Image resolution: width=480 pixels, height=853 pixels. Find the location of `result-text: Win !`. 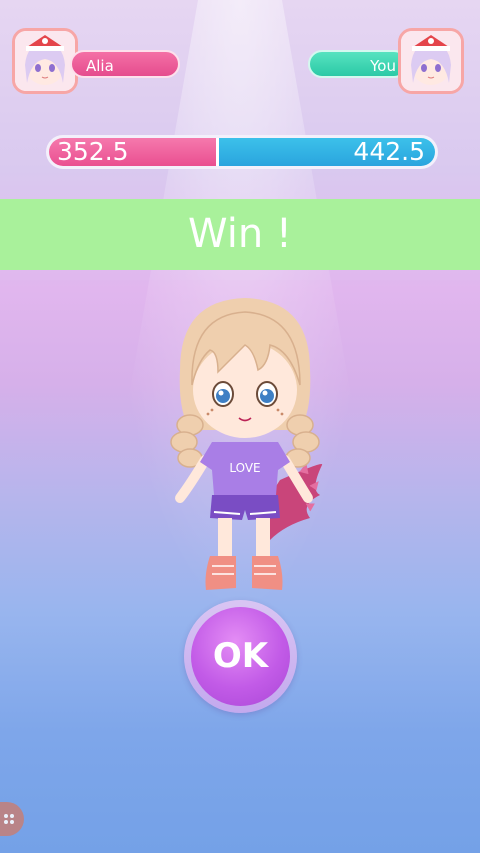

result-text: Win ! is located at coordinates (240, 234).